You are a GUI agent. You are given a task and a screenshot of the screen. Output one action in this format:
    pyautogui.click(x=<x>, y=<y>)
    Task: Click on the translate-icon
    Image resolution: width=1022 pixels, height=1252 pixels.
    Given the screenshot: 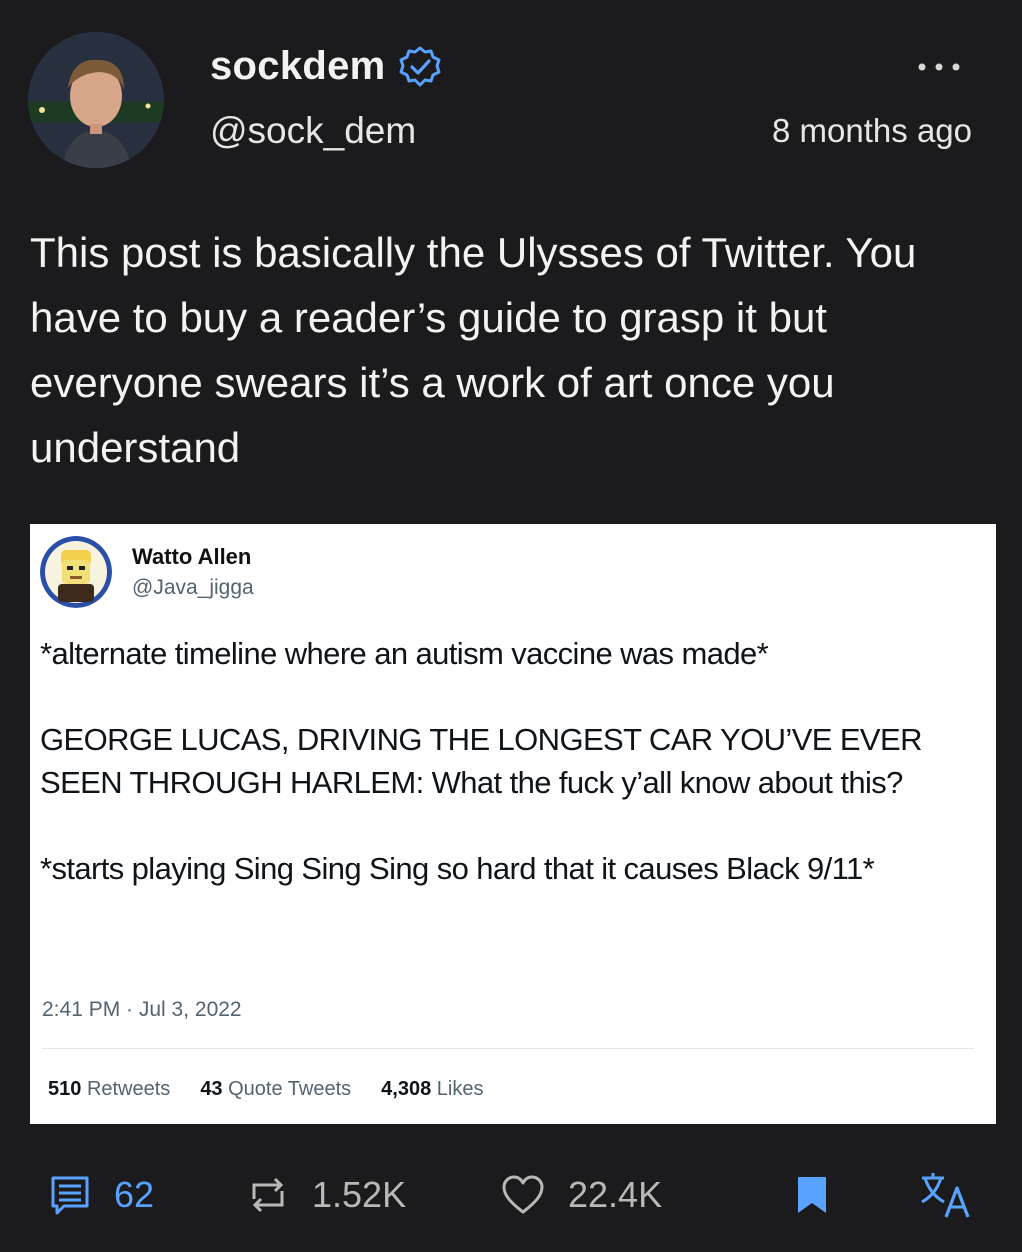 What is the action you would take?
    pyautogui.click(x=945, y=1195)
    